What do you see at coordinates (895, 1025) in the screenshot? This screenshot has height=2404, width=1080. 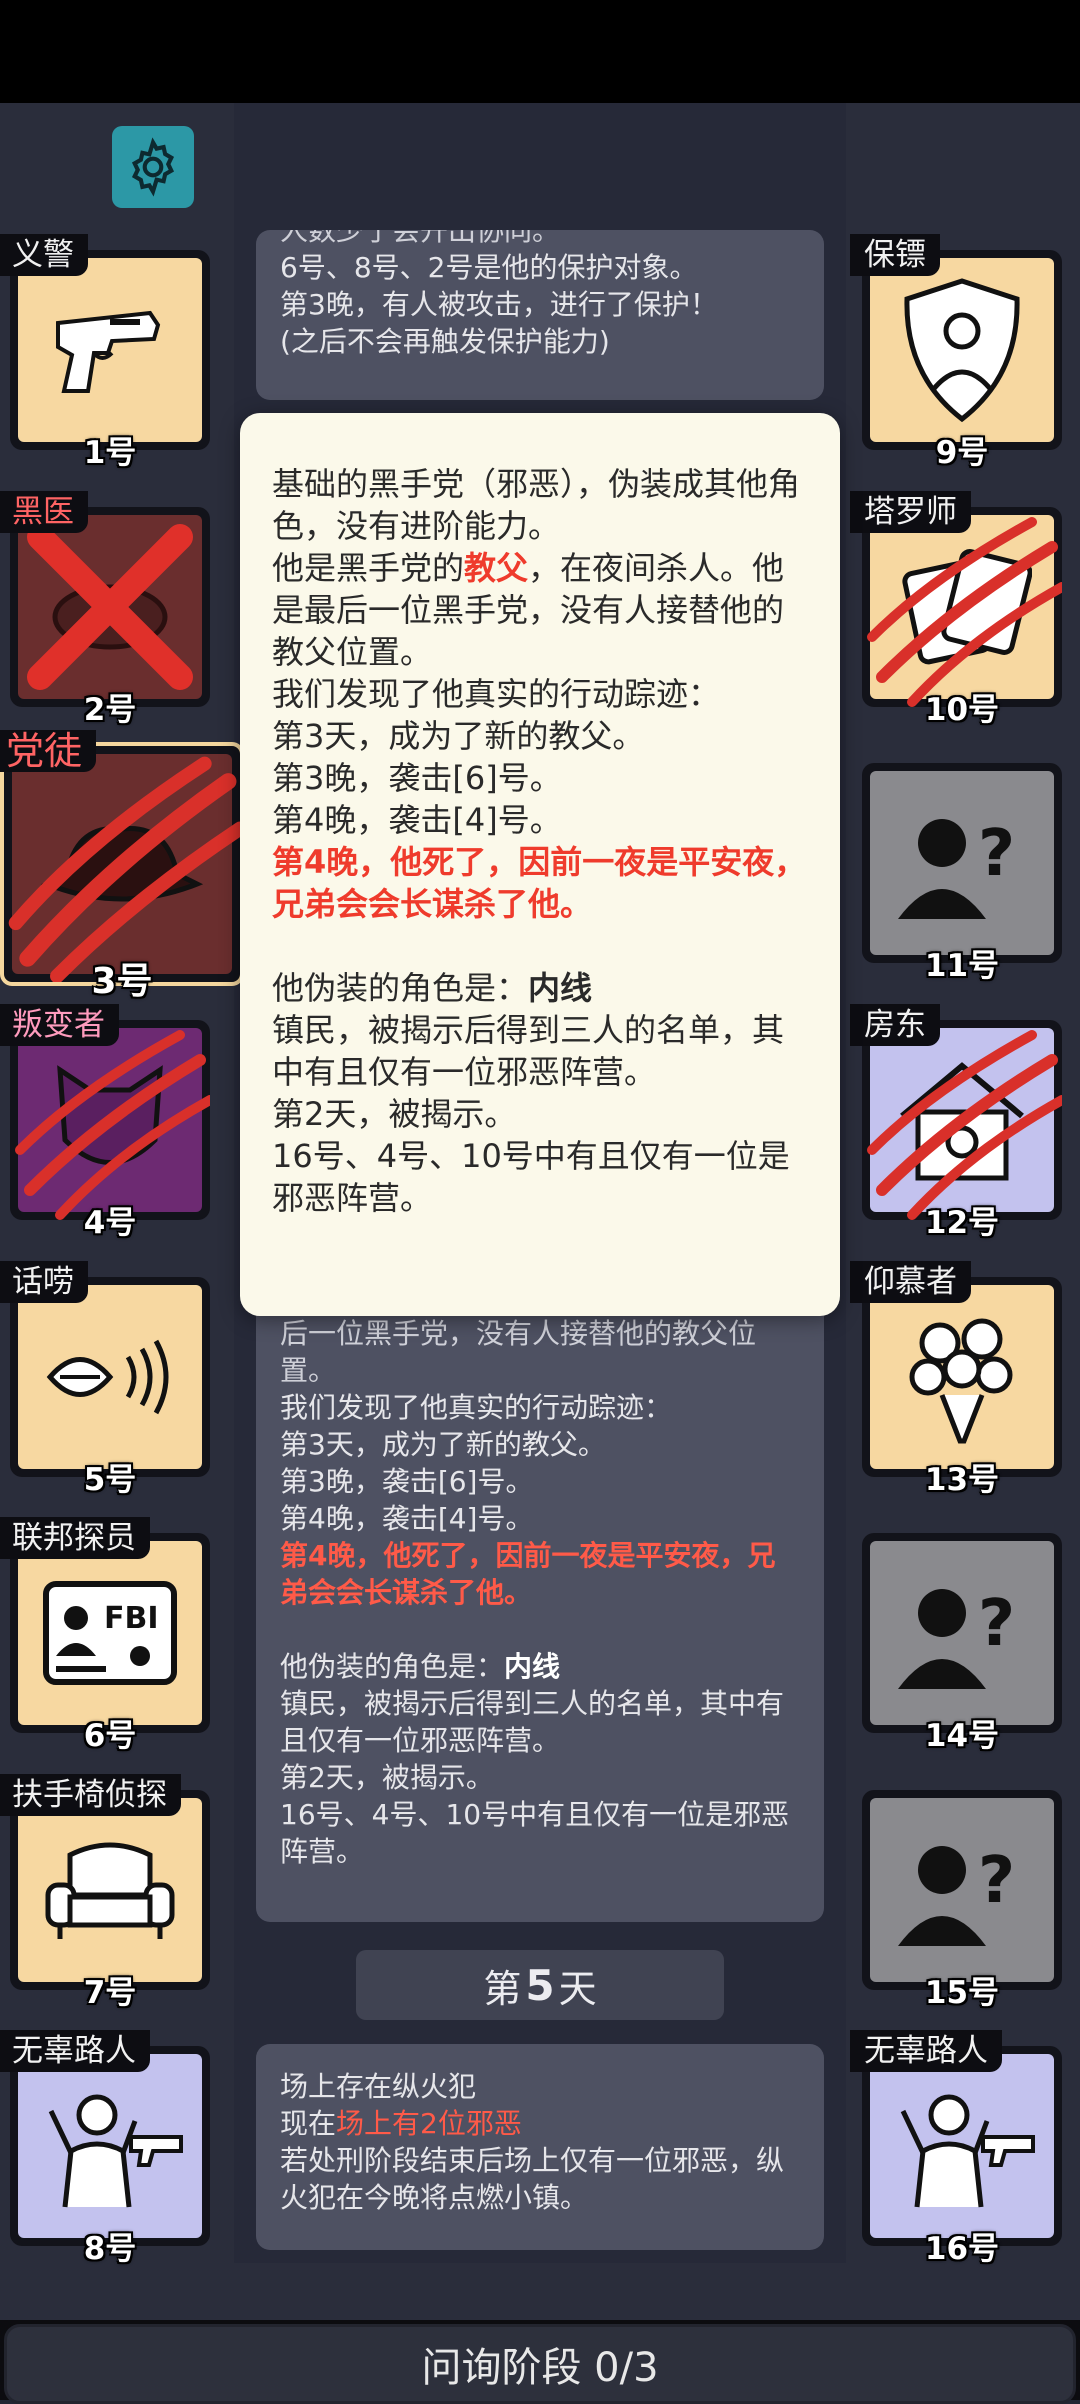 I see `role-label: 房东` at bounding box center [895, 1025].